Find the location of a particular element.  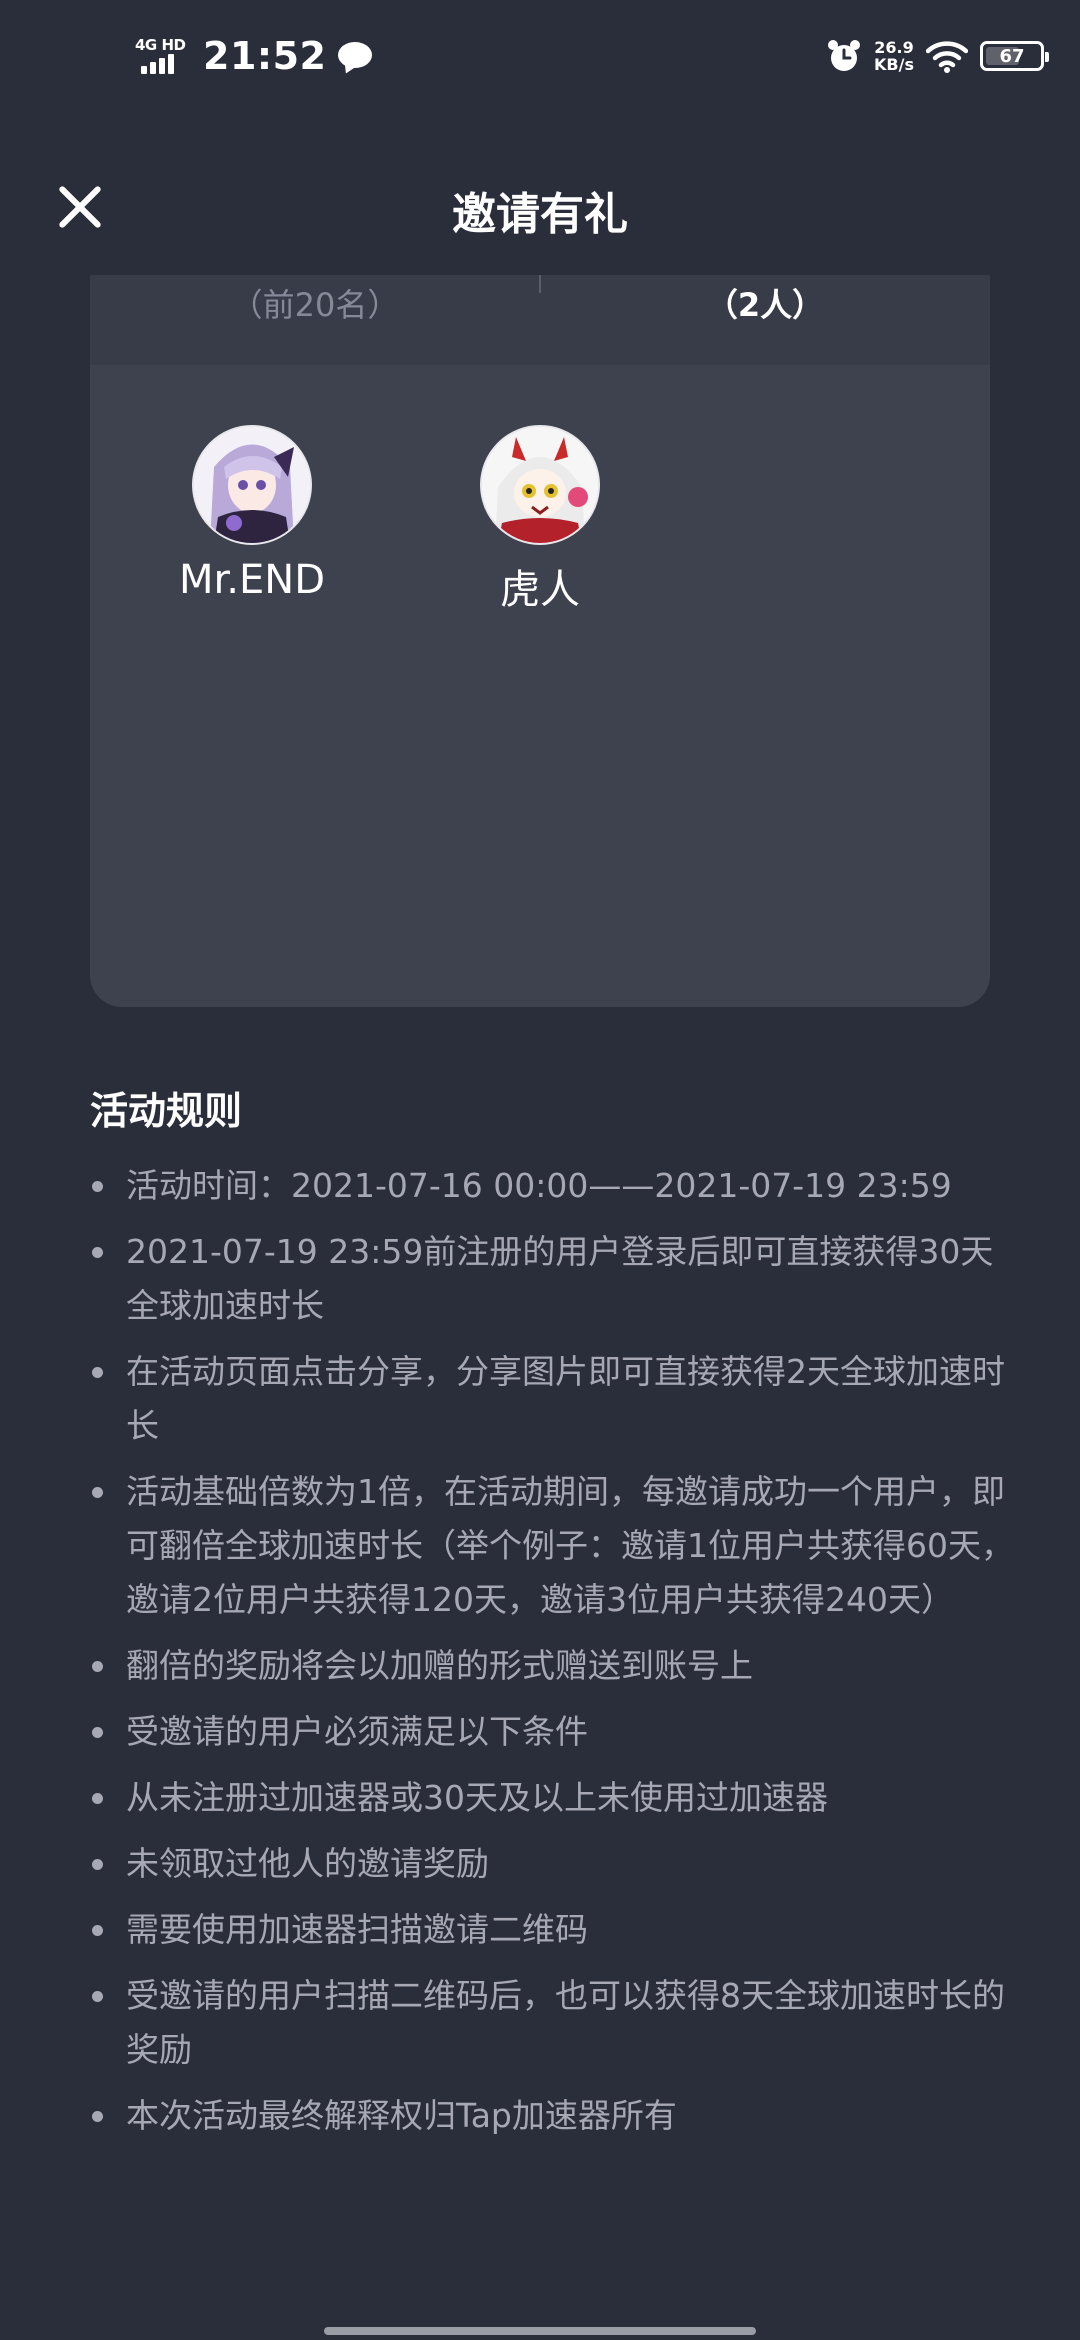

rule-item: 受邀请的用户必须满足以下条件 is located at coordinates (555, 1732).